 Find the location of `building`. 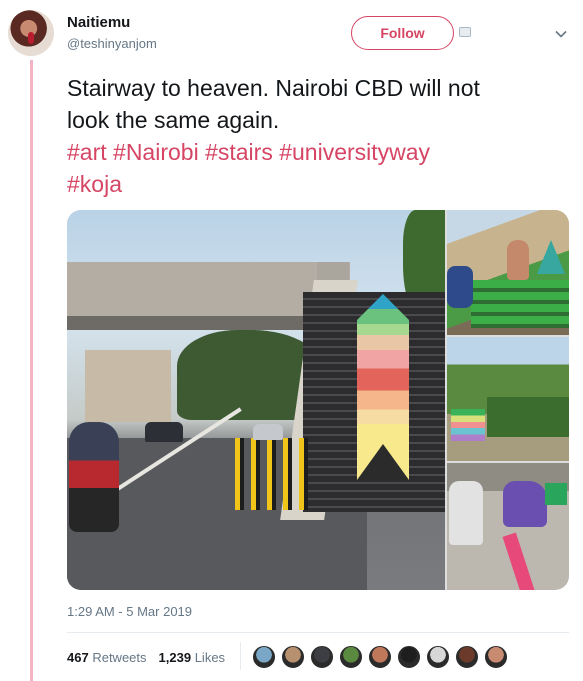

building is located at coordinates (128, 386).